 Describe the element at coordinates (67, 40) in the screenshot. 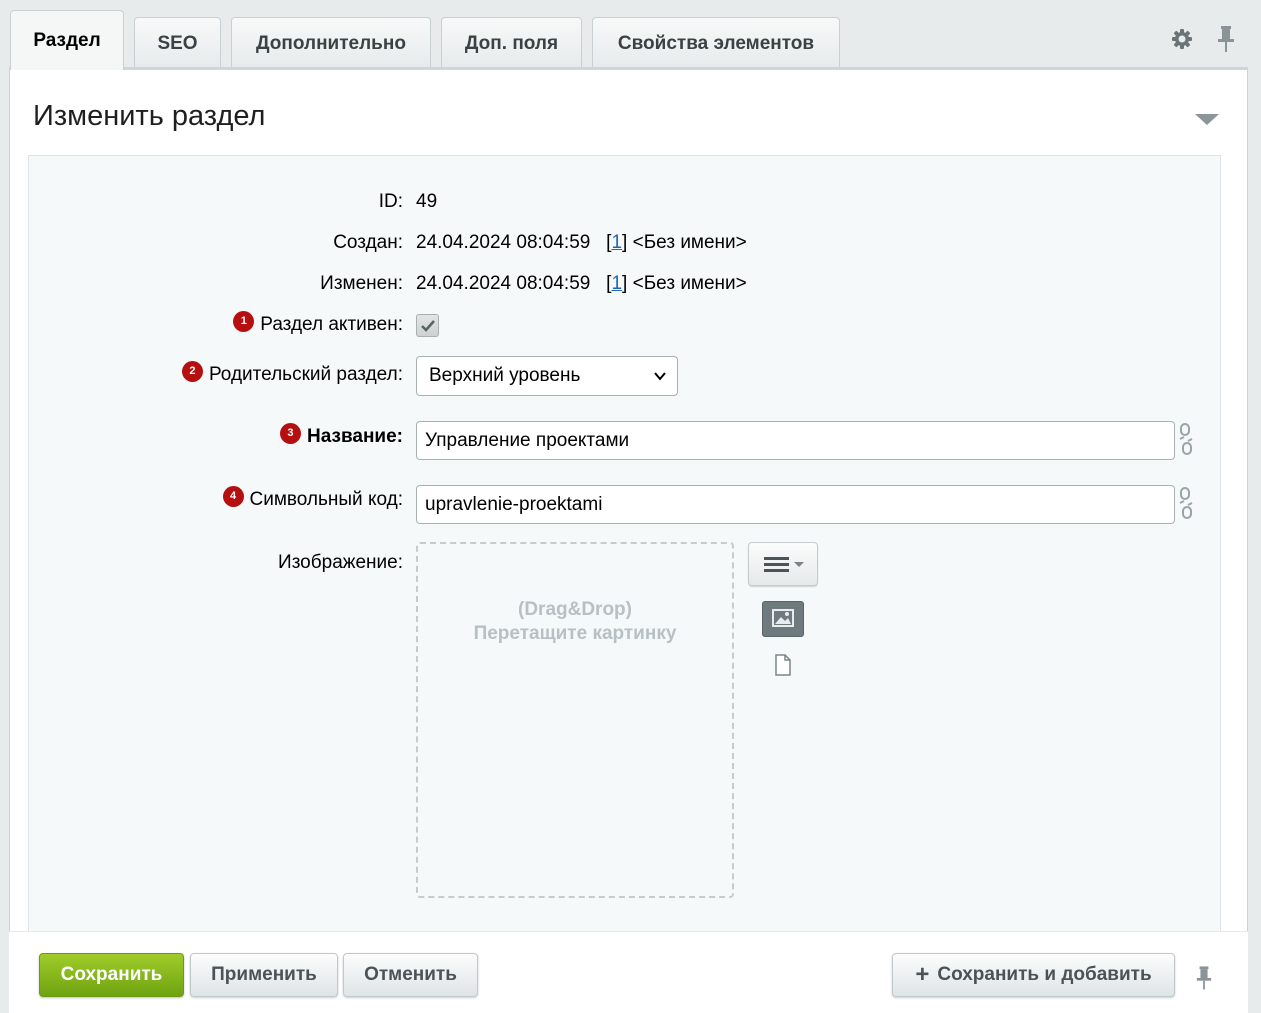

I see `tab-section: Раздел` at that location.